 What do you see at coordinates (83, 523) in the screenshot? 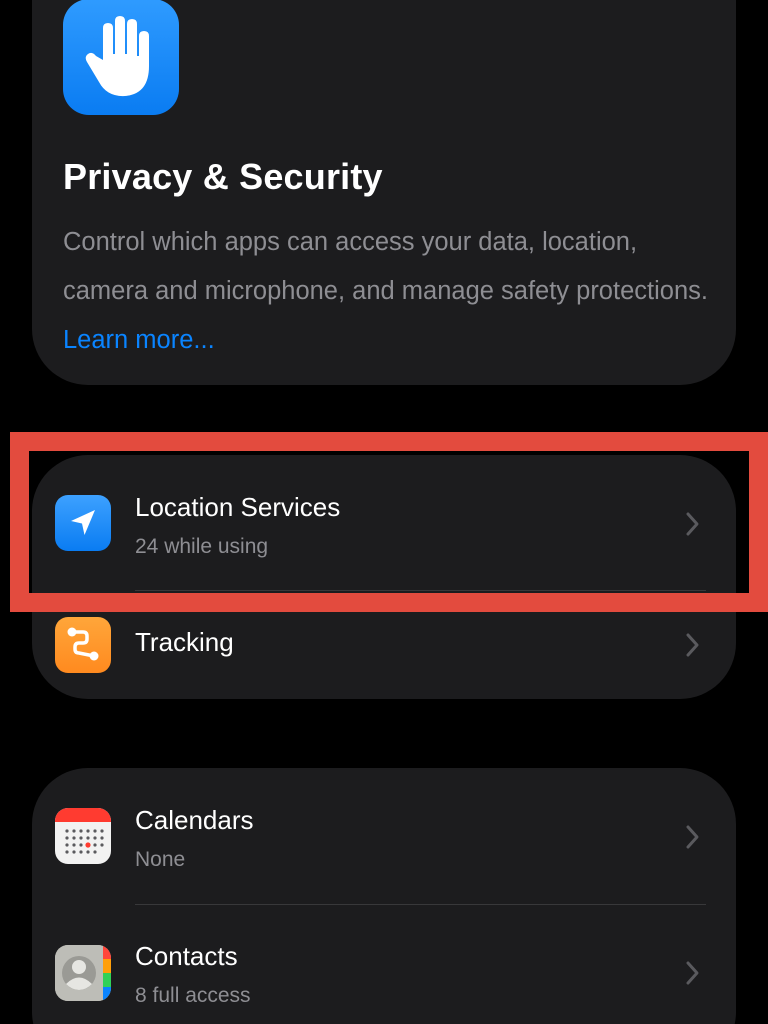
I see `location-arrow-icon` at bounding box center [83, 523].